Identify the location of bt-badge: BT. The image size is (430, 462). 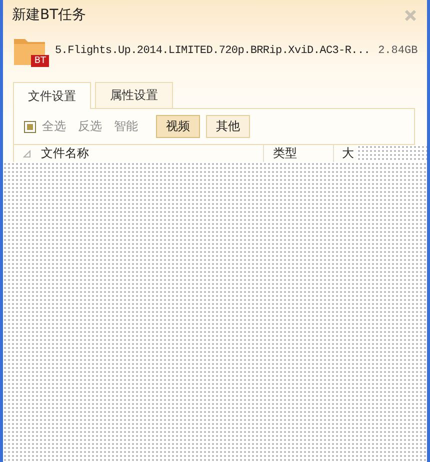
(40, 61).